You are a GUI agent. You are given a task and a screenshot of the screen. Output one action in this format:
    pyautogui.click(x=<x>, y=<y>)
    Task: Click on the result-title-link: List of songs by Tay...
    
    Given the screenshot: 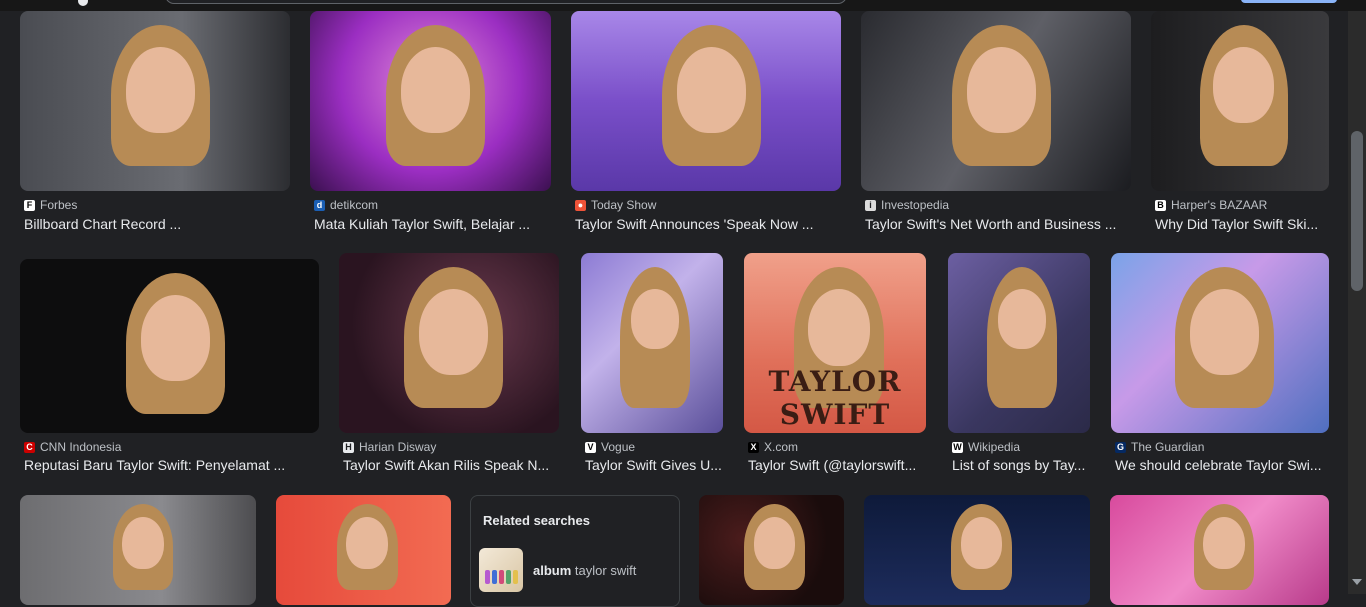 What is the action you would take?
    pyautogui.click(x=1021, y=465)
    